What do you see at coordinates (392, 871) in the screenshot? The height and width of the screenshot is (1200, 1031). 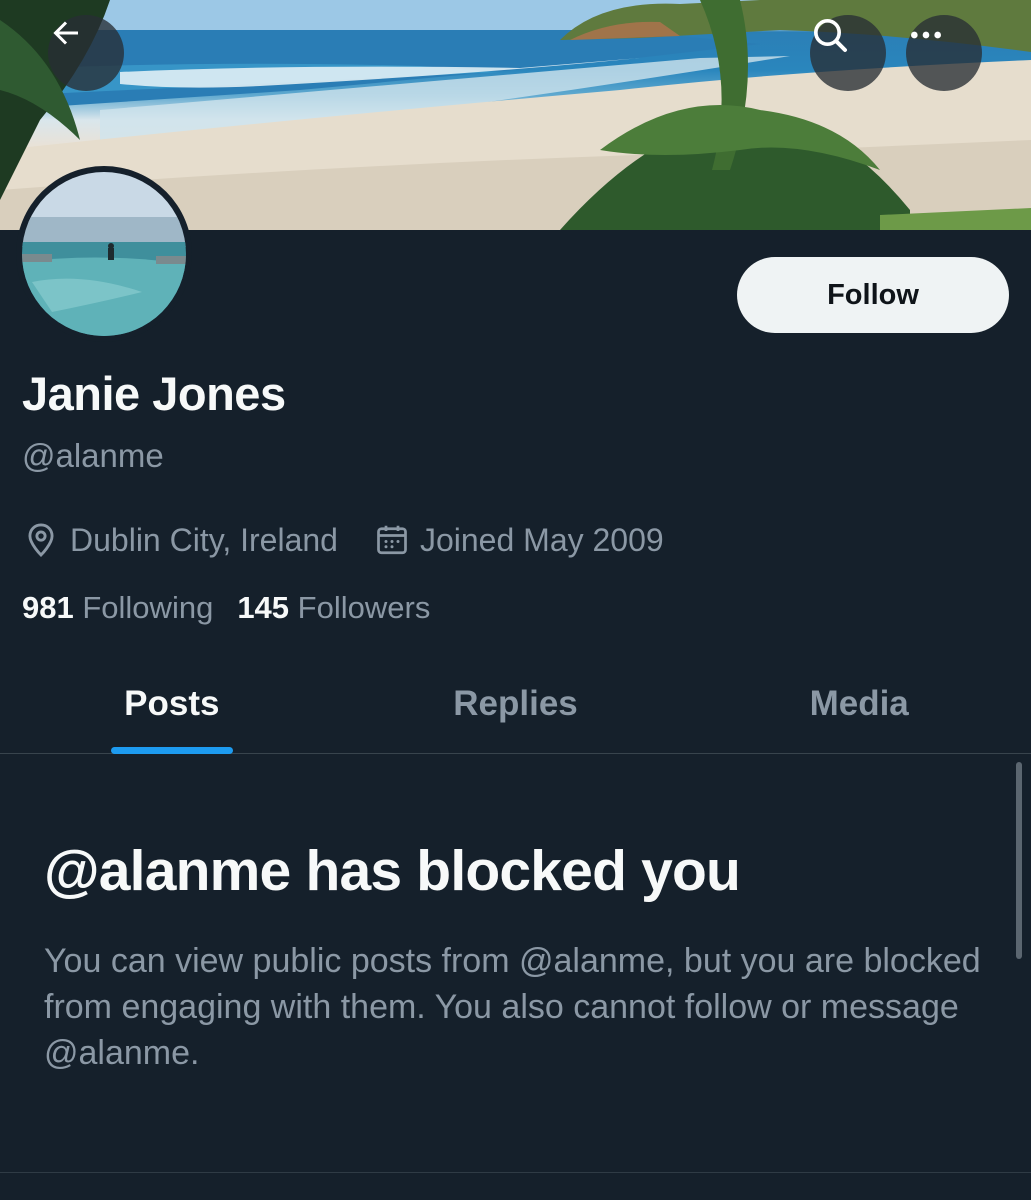 I see `blocked-title: @alanme has blocked you` at bounding box center [392, 871].